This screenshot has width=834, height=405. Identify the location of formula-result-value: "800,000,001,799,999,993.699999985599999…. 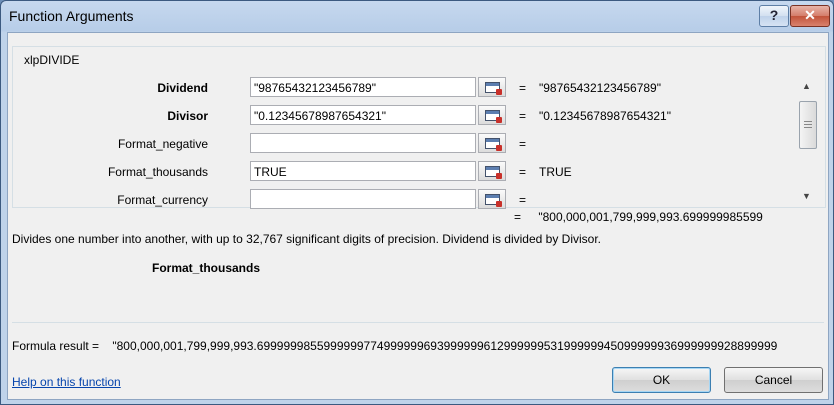
(445, 346).